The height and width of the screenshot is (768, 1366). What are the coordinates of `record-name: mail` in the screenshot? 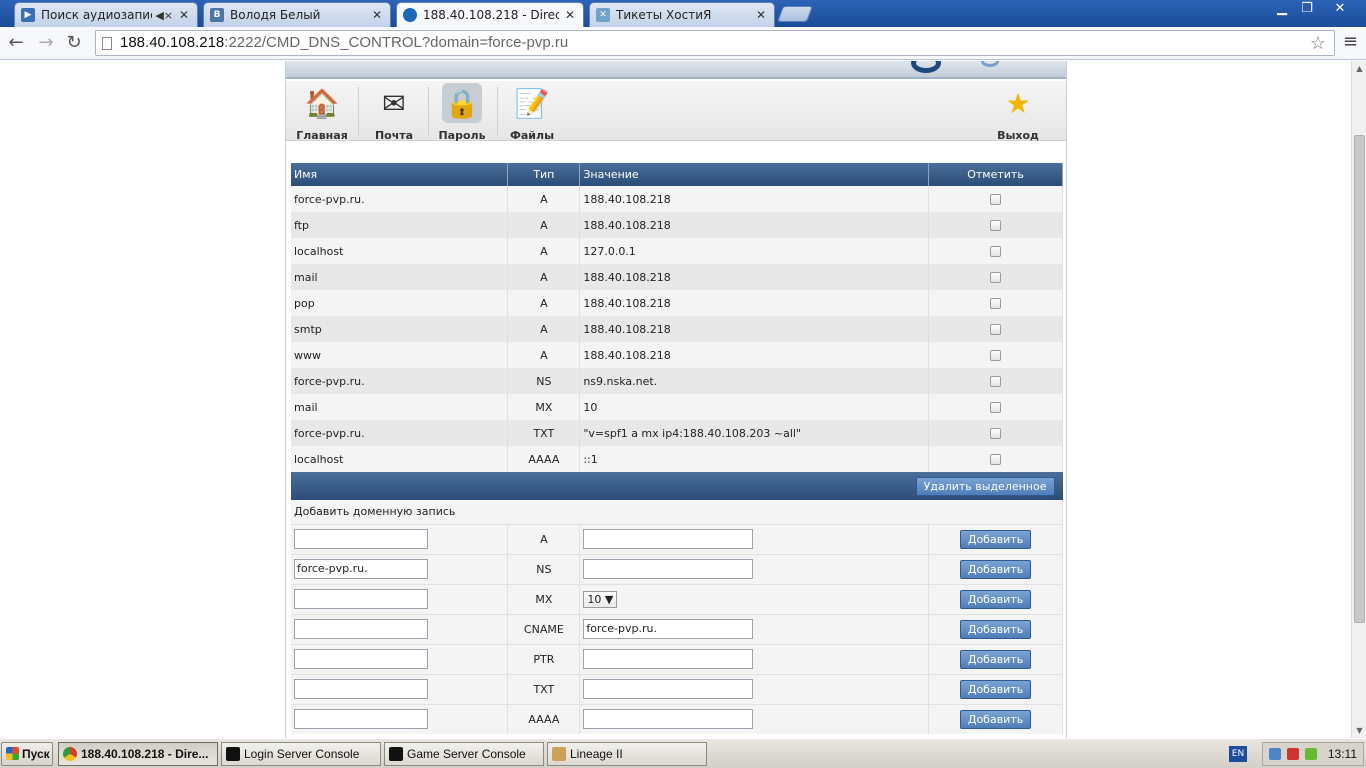 It's located at (400, 407).